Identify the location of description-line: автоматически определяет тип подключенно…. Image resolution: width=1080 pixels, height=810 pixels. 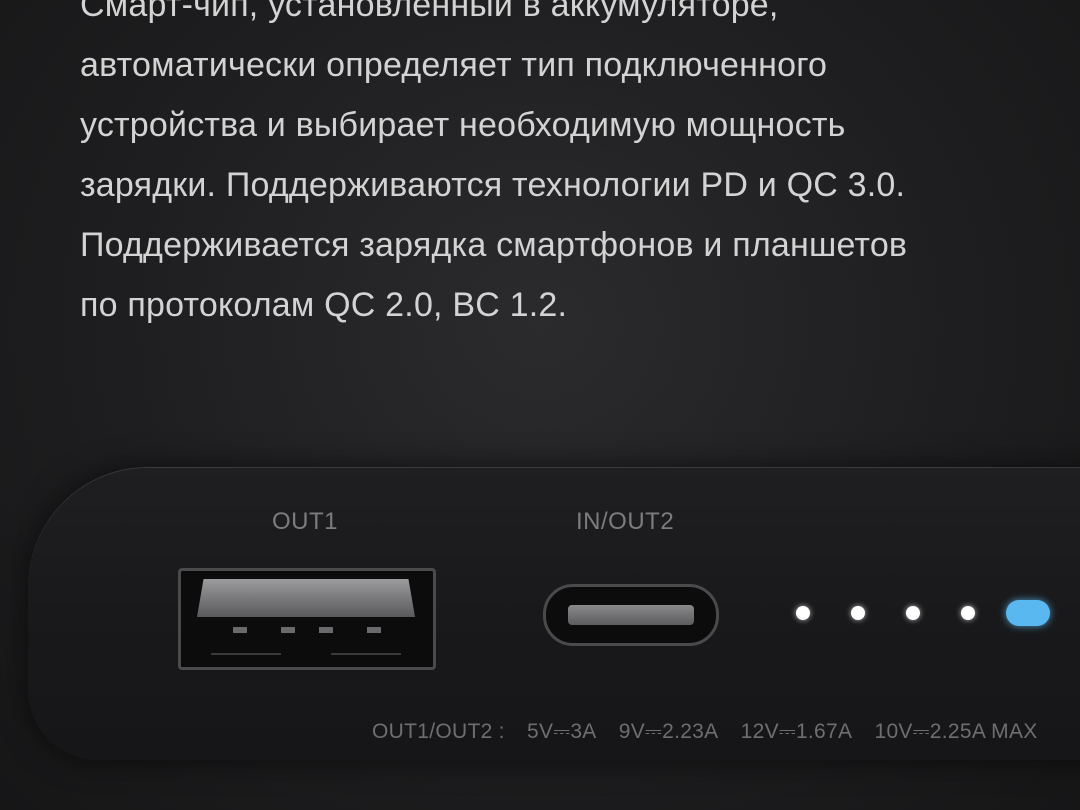
(454, 65).